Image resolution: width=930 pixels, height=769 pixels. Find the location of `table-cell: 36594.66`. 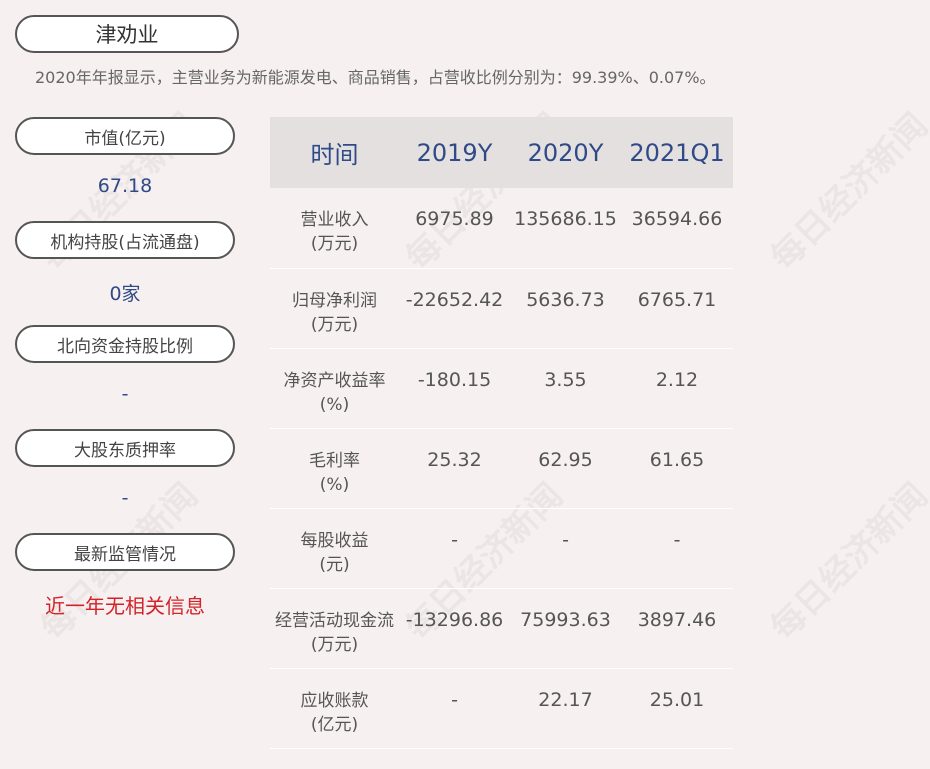

table-cell: 36594.66 is located at coordinates (677, 228).